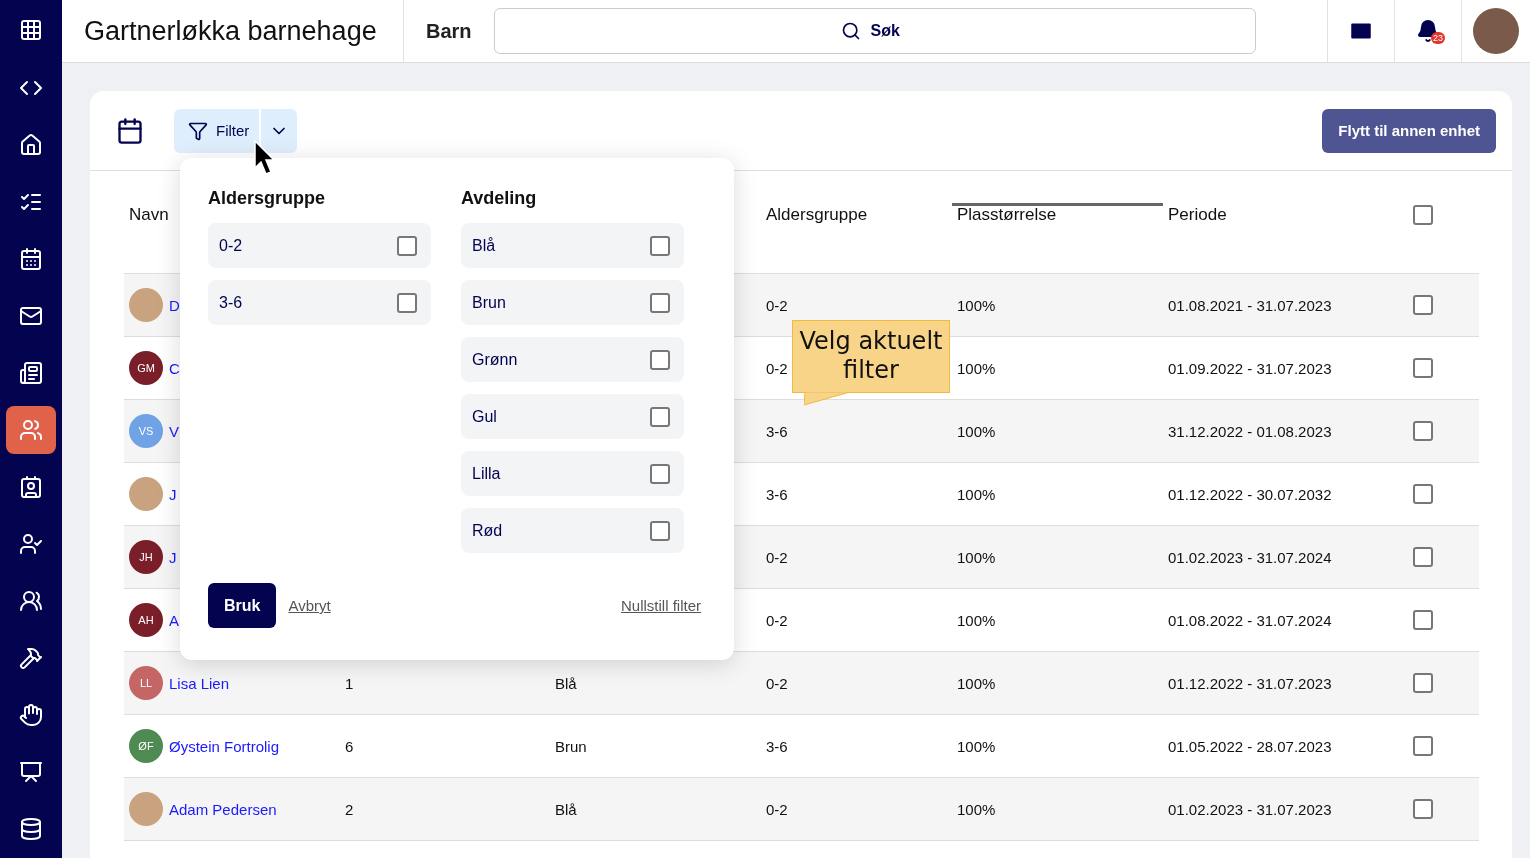 This screenshot has width=1530, height=858. Describe the element at coordinates (31, 658) in the screenshot. I see `hammer-icon` at that location.